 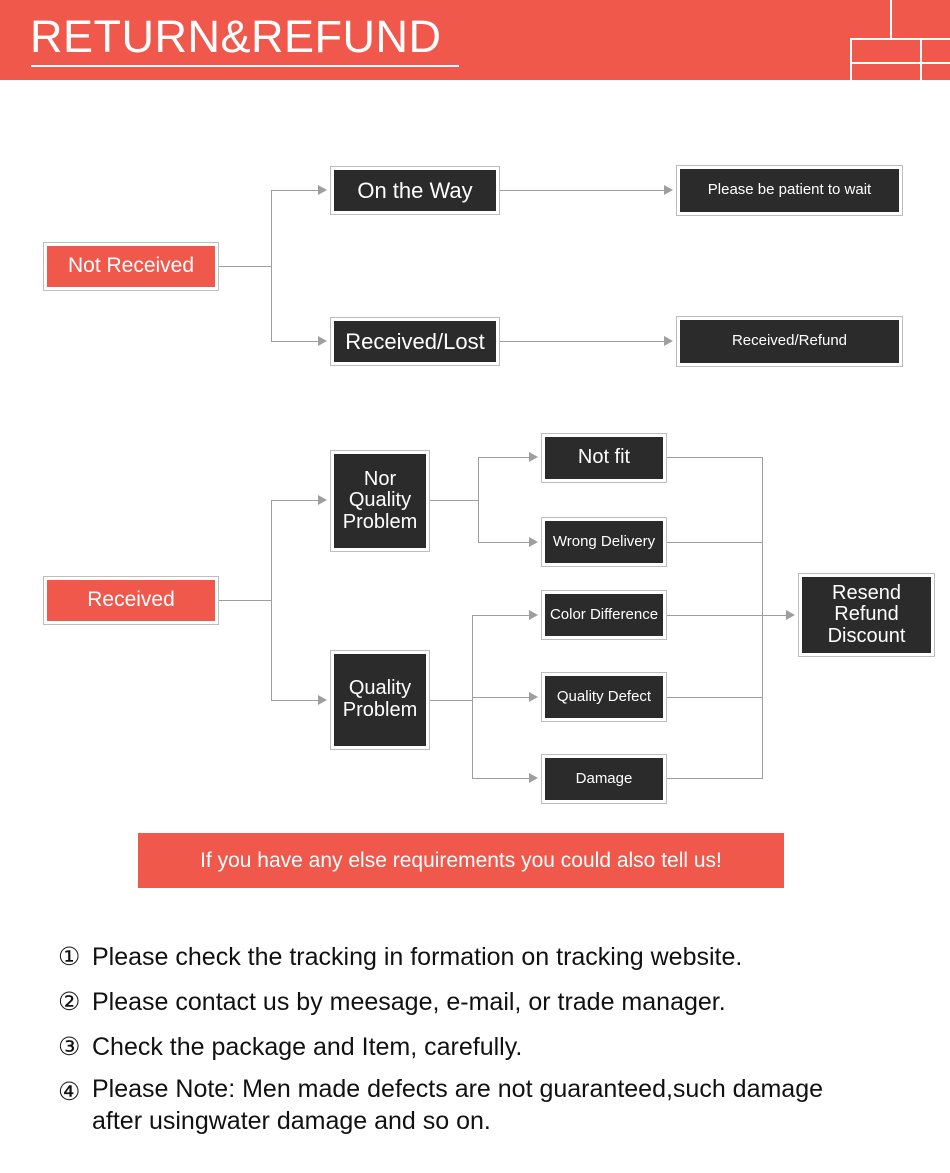 What do you see at coordinates (714, 778) in the screenshot?
I see `connector-damage-out` at bounding box center [714, 778].